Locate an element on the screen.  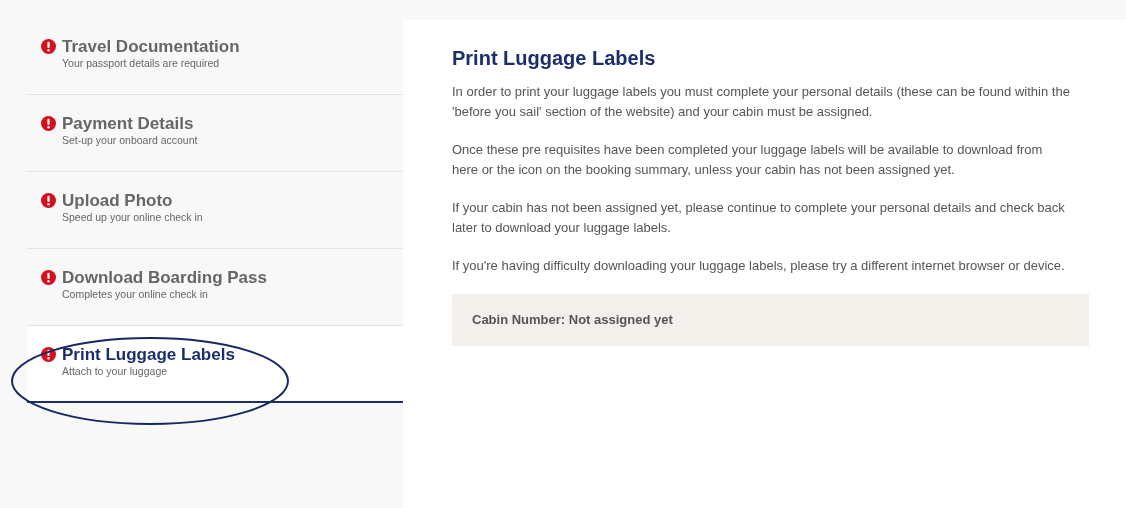
step-title: Travel Documentation is located at coordinates (151, 47).